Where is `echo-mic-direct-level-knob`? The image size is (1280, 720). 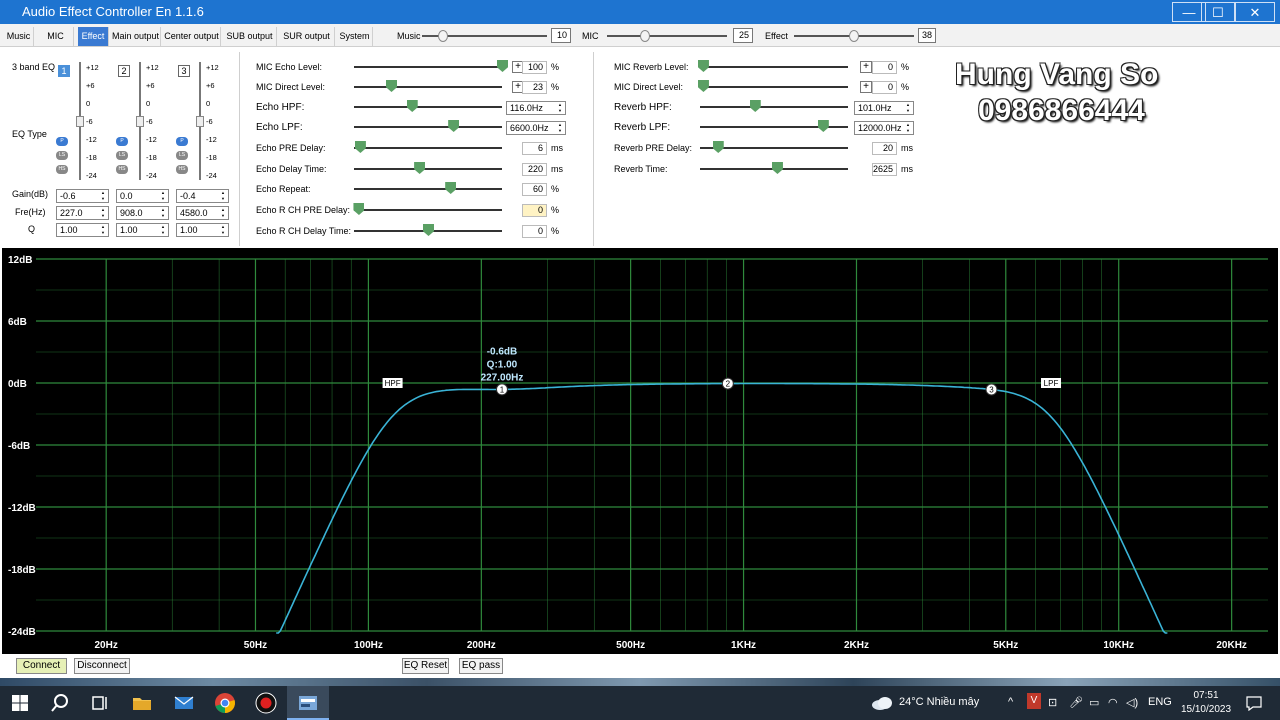 echo-mic-direct-level-knob is located at coordinates (391, 86).